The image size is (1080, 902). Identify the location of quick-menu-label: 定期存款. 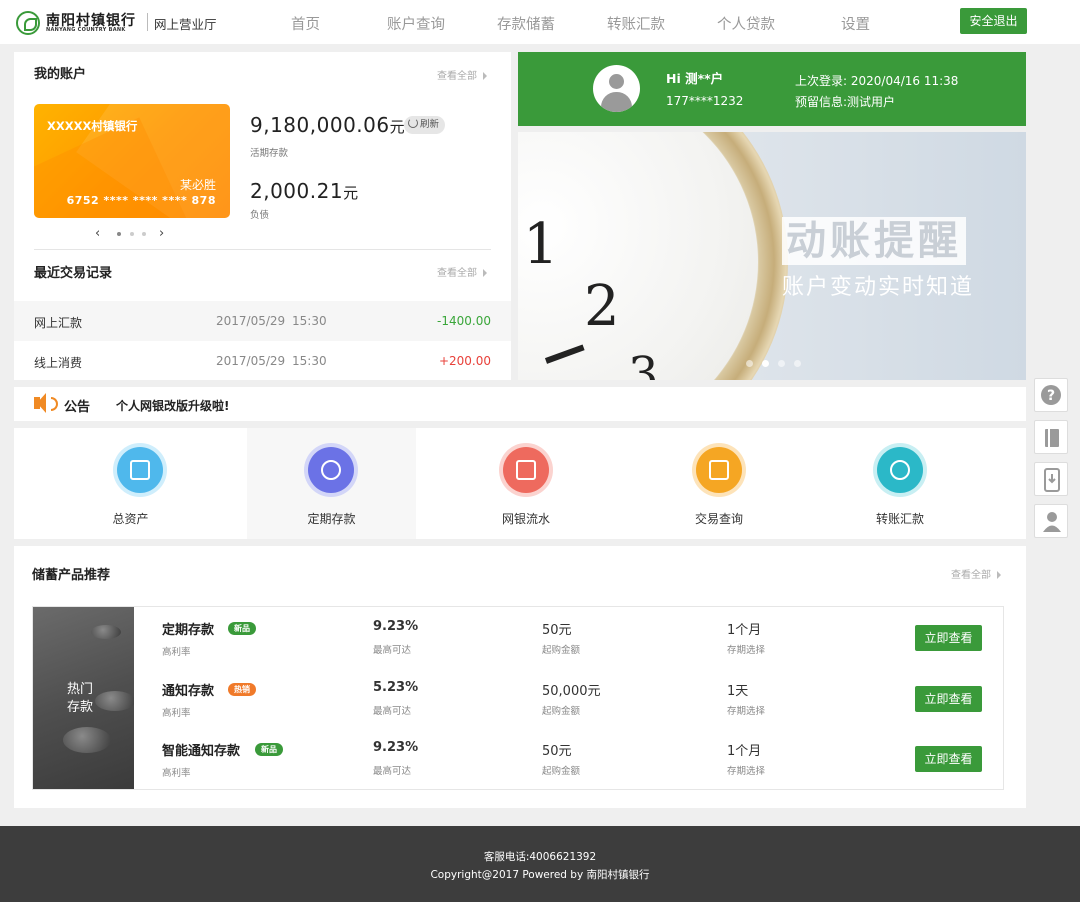
(331, 519).